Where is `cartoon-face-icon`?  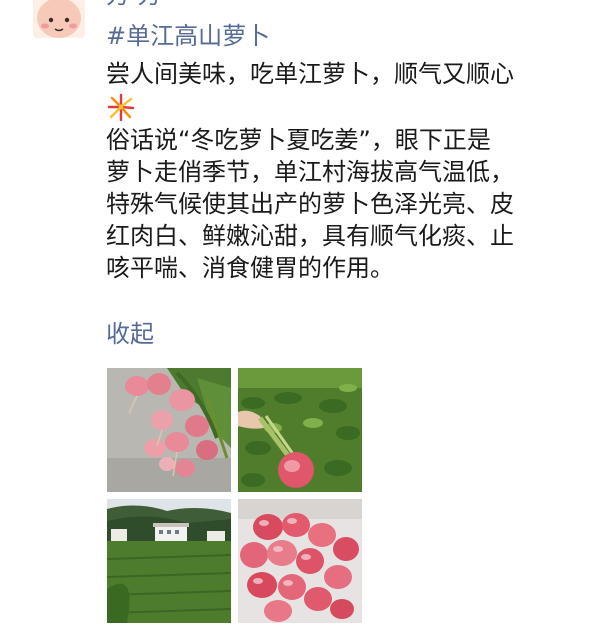 cartoon-face-icon is located at coordinates (59, 19).